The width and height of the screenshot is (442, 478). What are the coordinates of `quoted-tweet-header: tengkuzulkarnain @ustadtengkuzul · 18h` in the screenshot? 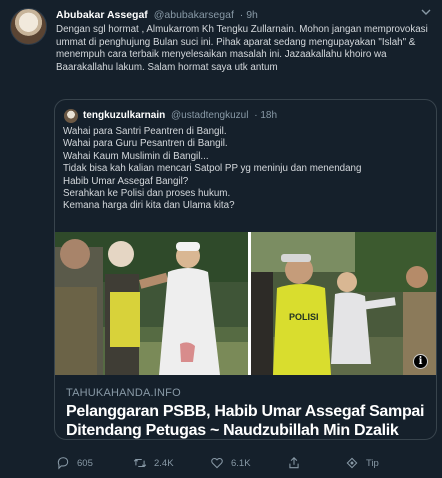 It's located at (180, 116).